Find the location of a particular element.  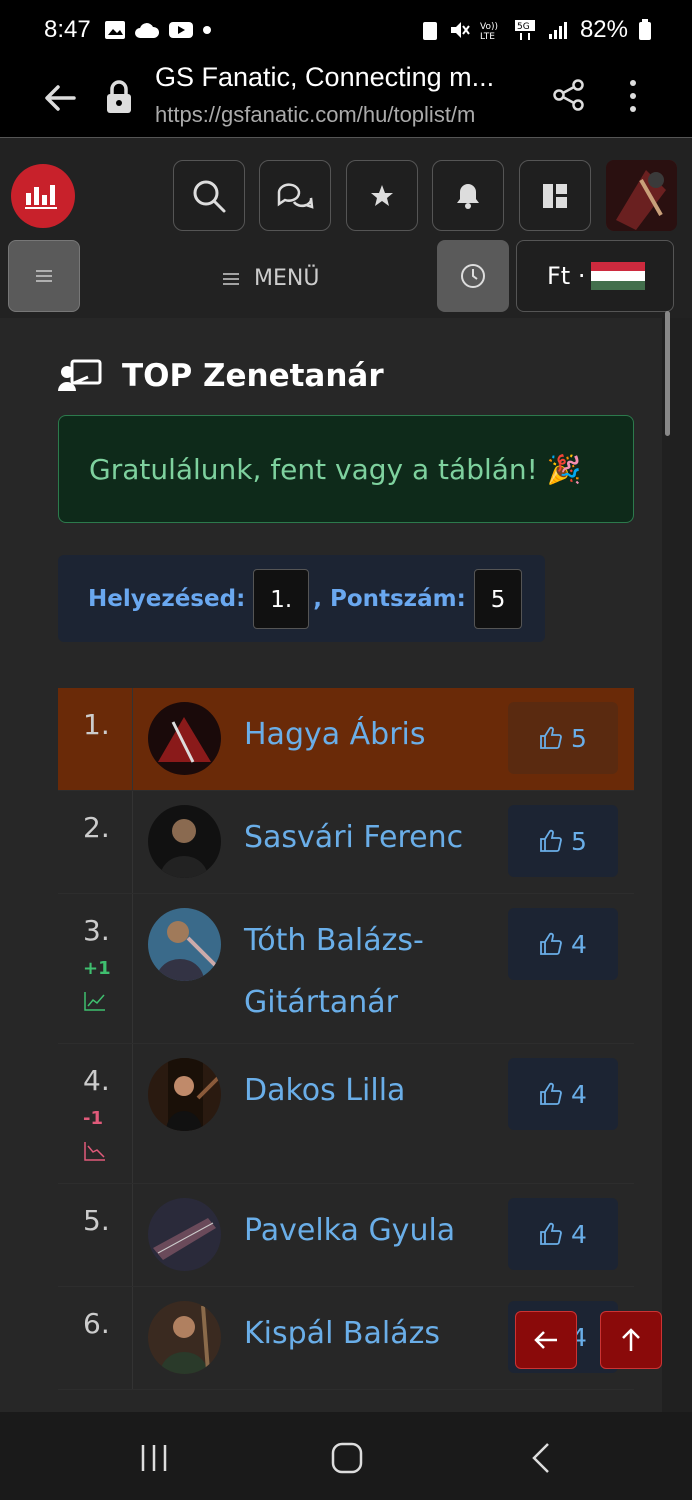

teacher-name: Kispál Balázs is located at coordinates (374, 1334).